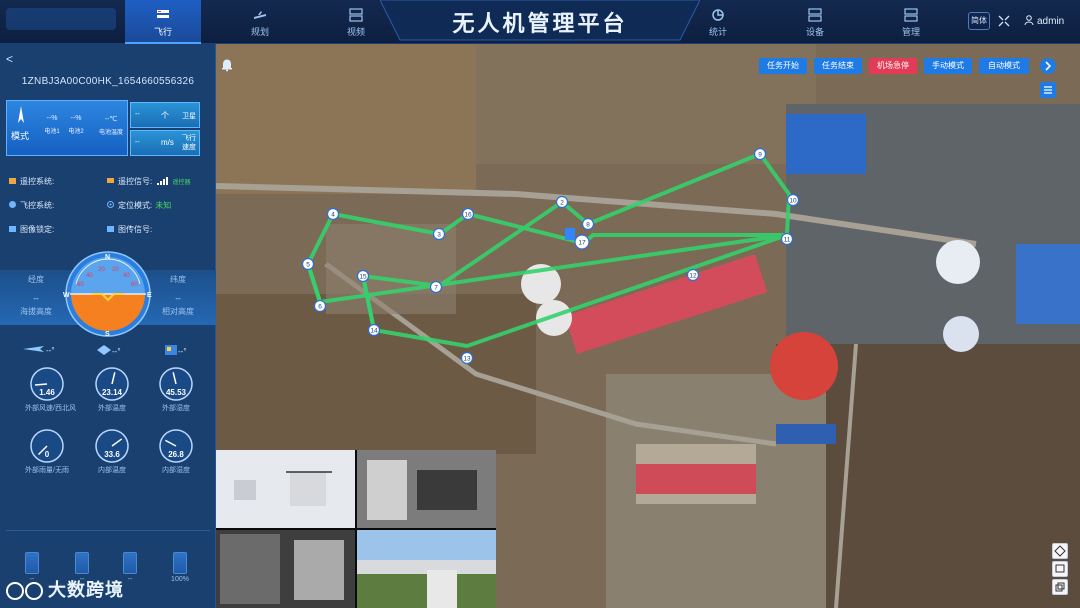  I want to click on waypoint: 10, so click(793, 200).